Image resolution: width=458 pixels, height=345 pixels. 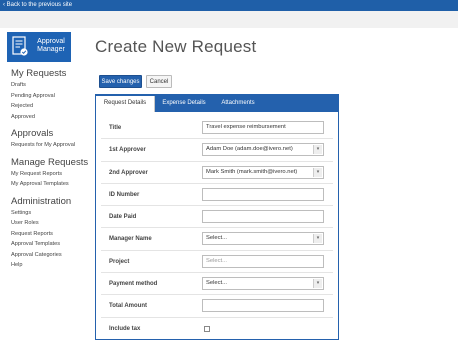 I want to click on form-row-title: Title Travel expense reimbursement, so click(x=217, y=128).